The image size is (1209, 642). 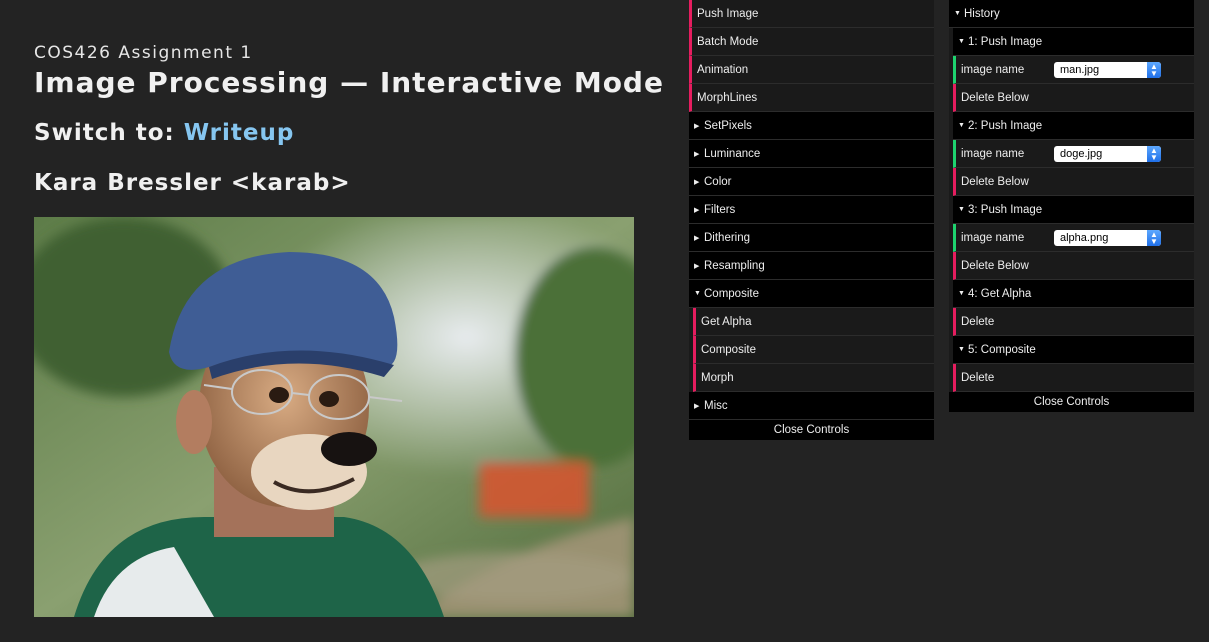 I want to click on switch-mode: Switch to: Writeup, so click(x=164, y=133).